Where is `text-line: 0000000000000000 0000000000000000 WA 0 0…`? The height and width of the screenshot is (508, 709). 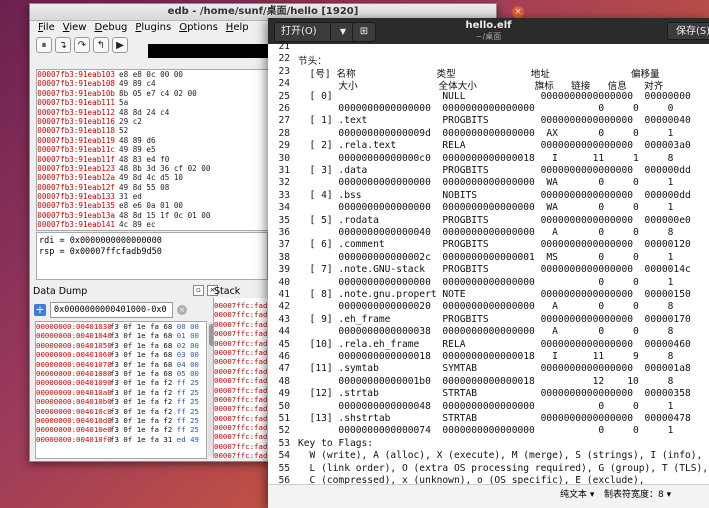
text-line: 0000000000000000 0000000000000000 WA 0 0… is located at coordinates (485, 207).